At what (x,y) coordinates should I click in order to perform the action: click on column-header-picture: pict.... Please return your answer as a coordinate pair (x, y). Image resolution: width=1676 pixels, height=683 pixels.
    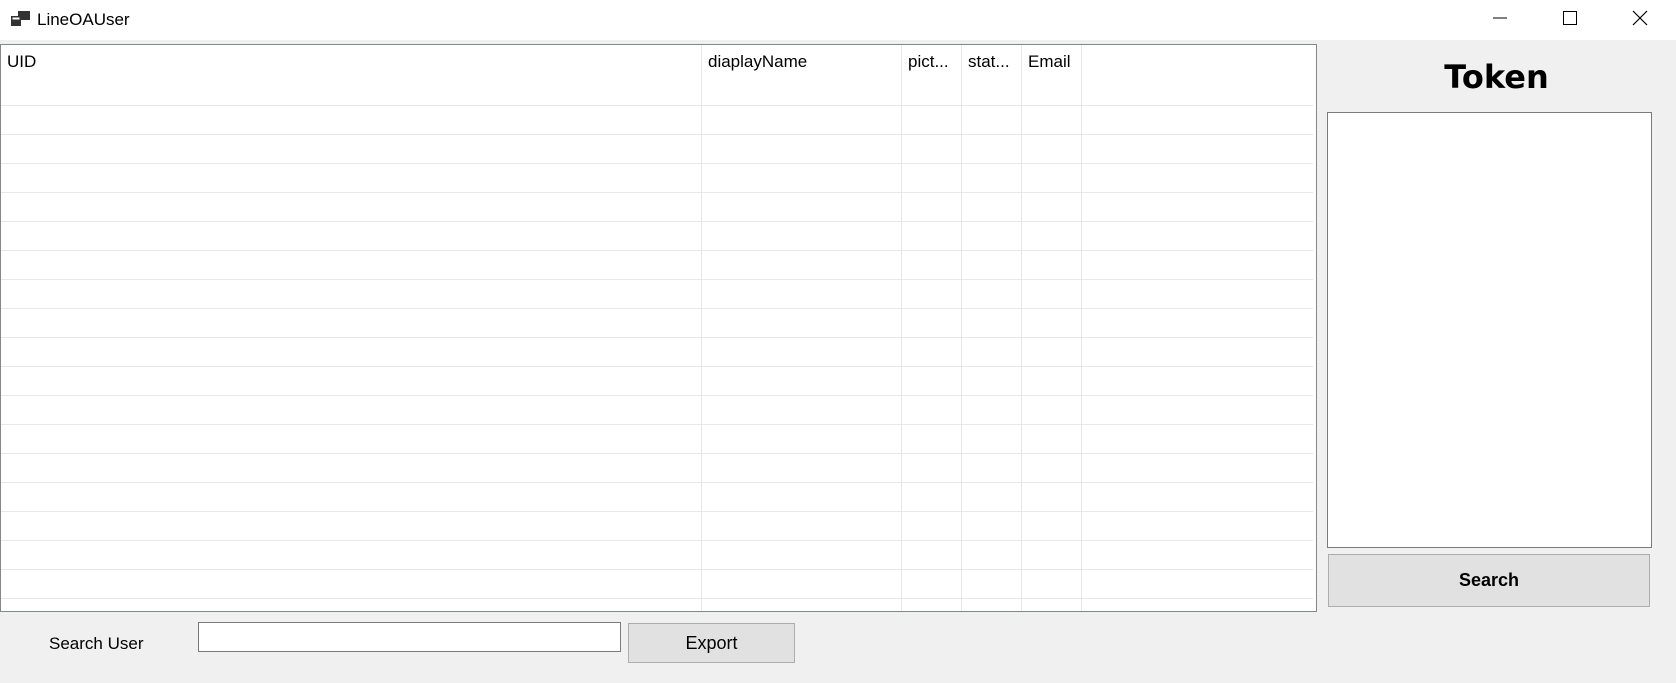
    Looking at the image, I should click on (932, 75).